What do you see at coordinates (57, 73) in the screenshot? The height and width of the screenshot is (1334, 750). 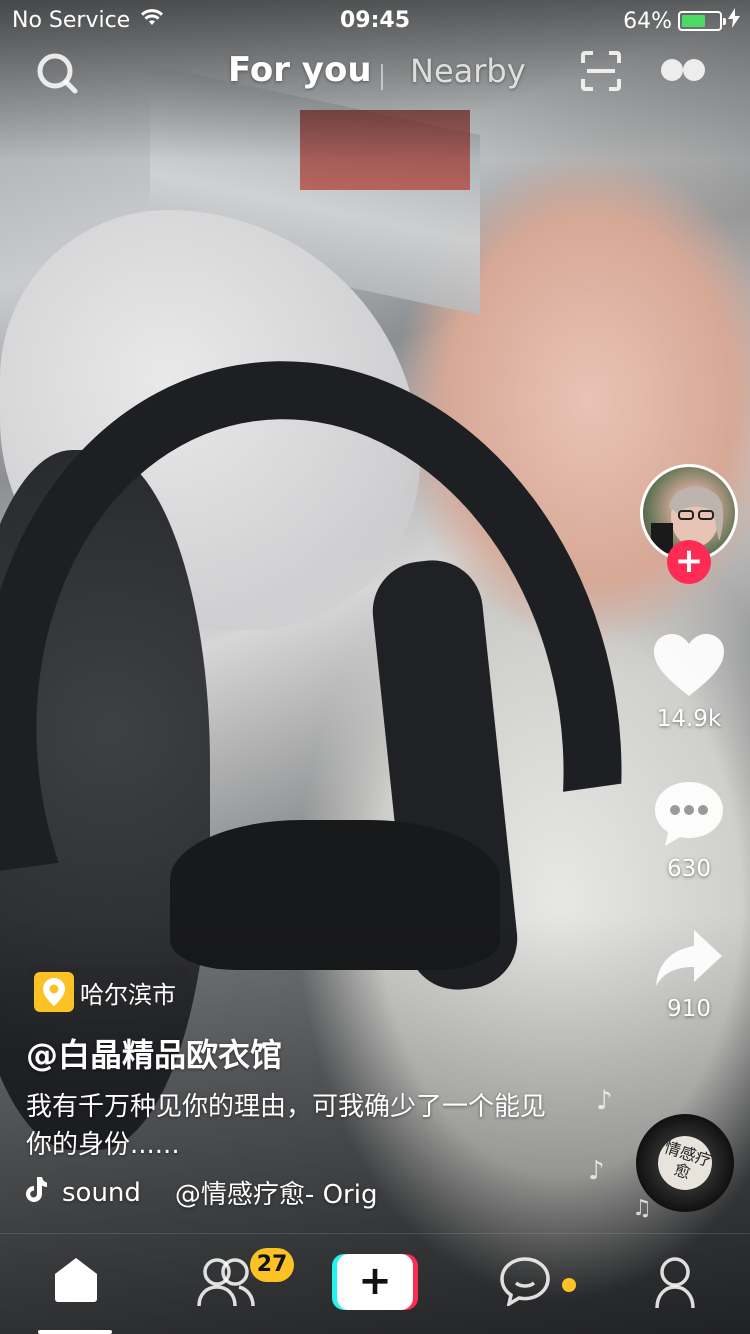 I see `search-icon` at bounding box center [57, 73].